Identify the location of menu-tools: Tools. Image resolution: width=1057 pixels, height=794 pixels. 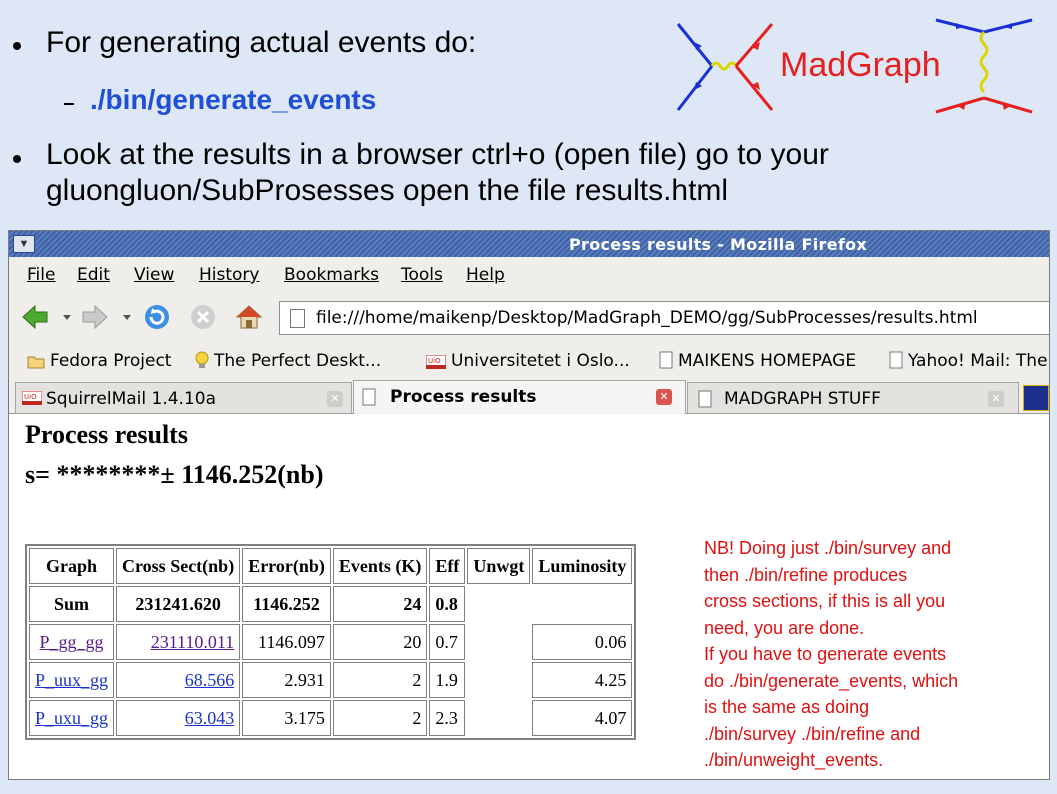
(422, 275).